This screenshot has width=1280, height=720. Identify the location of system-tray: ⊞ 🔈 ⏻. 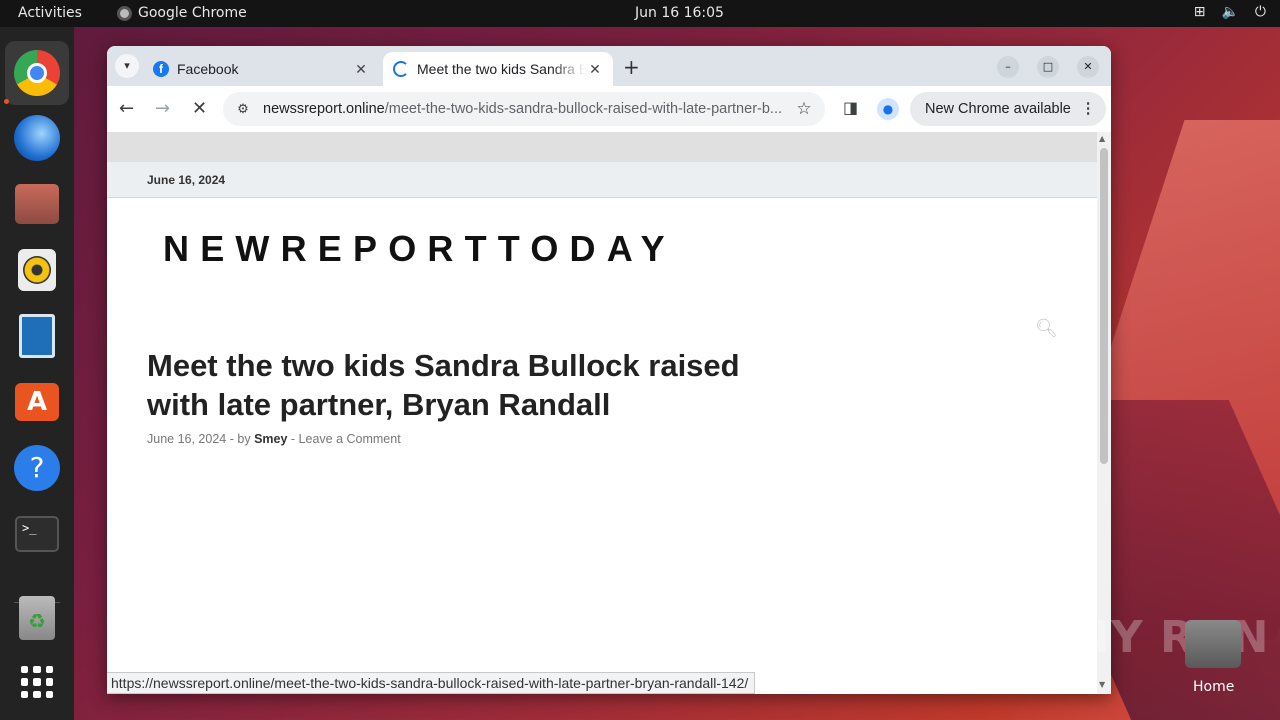
(1230, 12).